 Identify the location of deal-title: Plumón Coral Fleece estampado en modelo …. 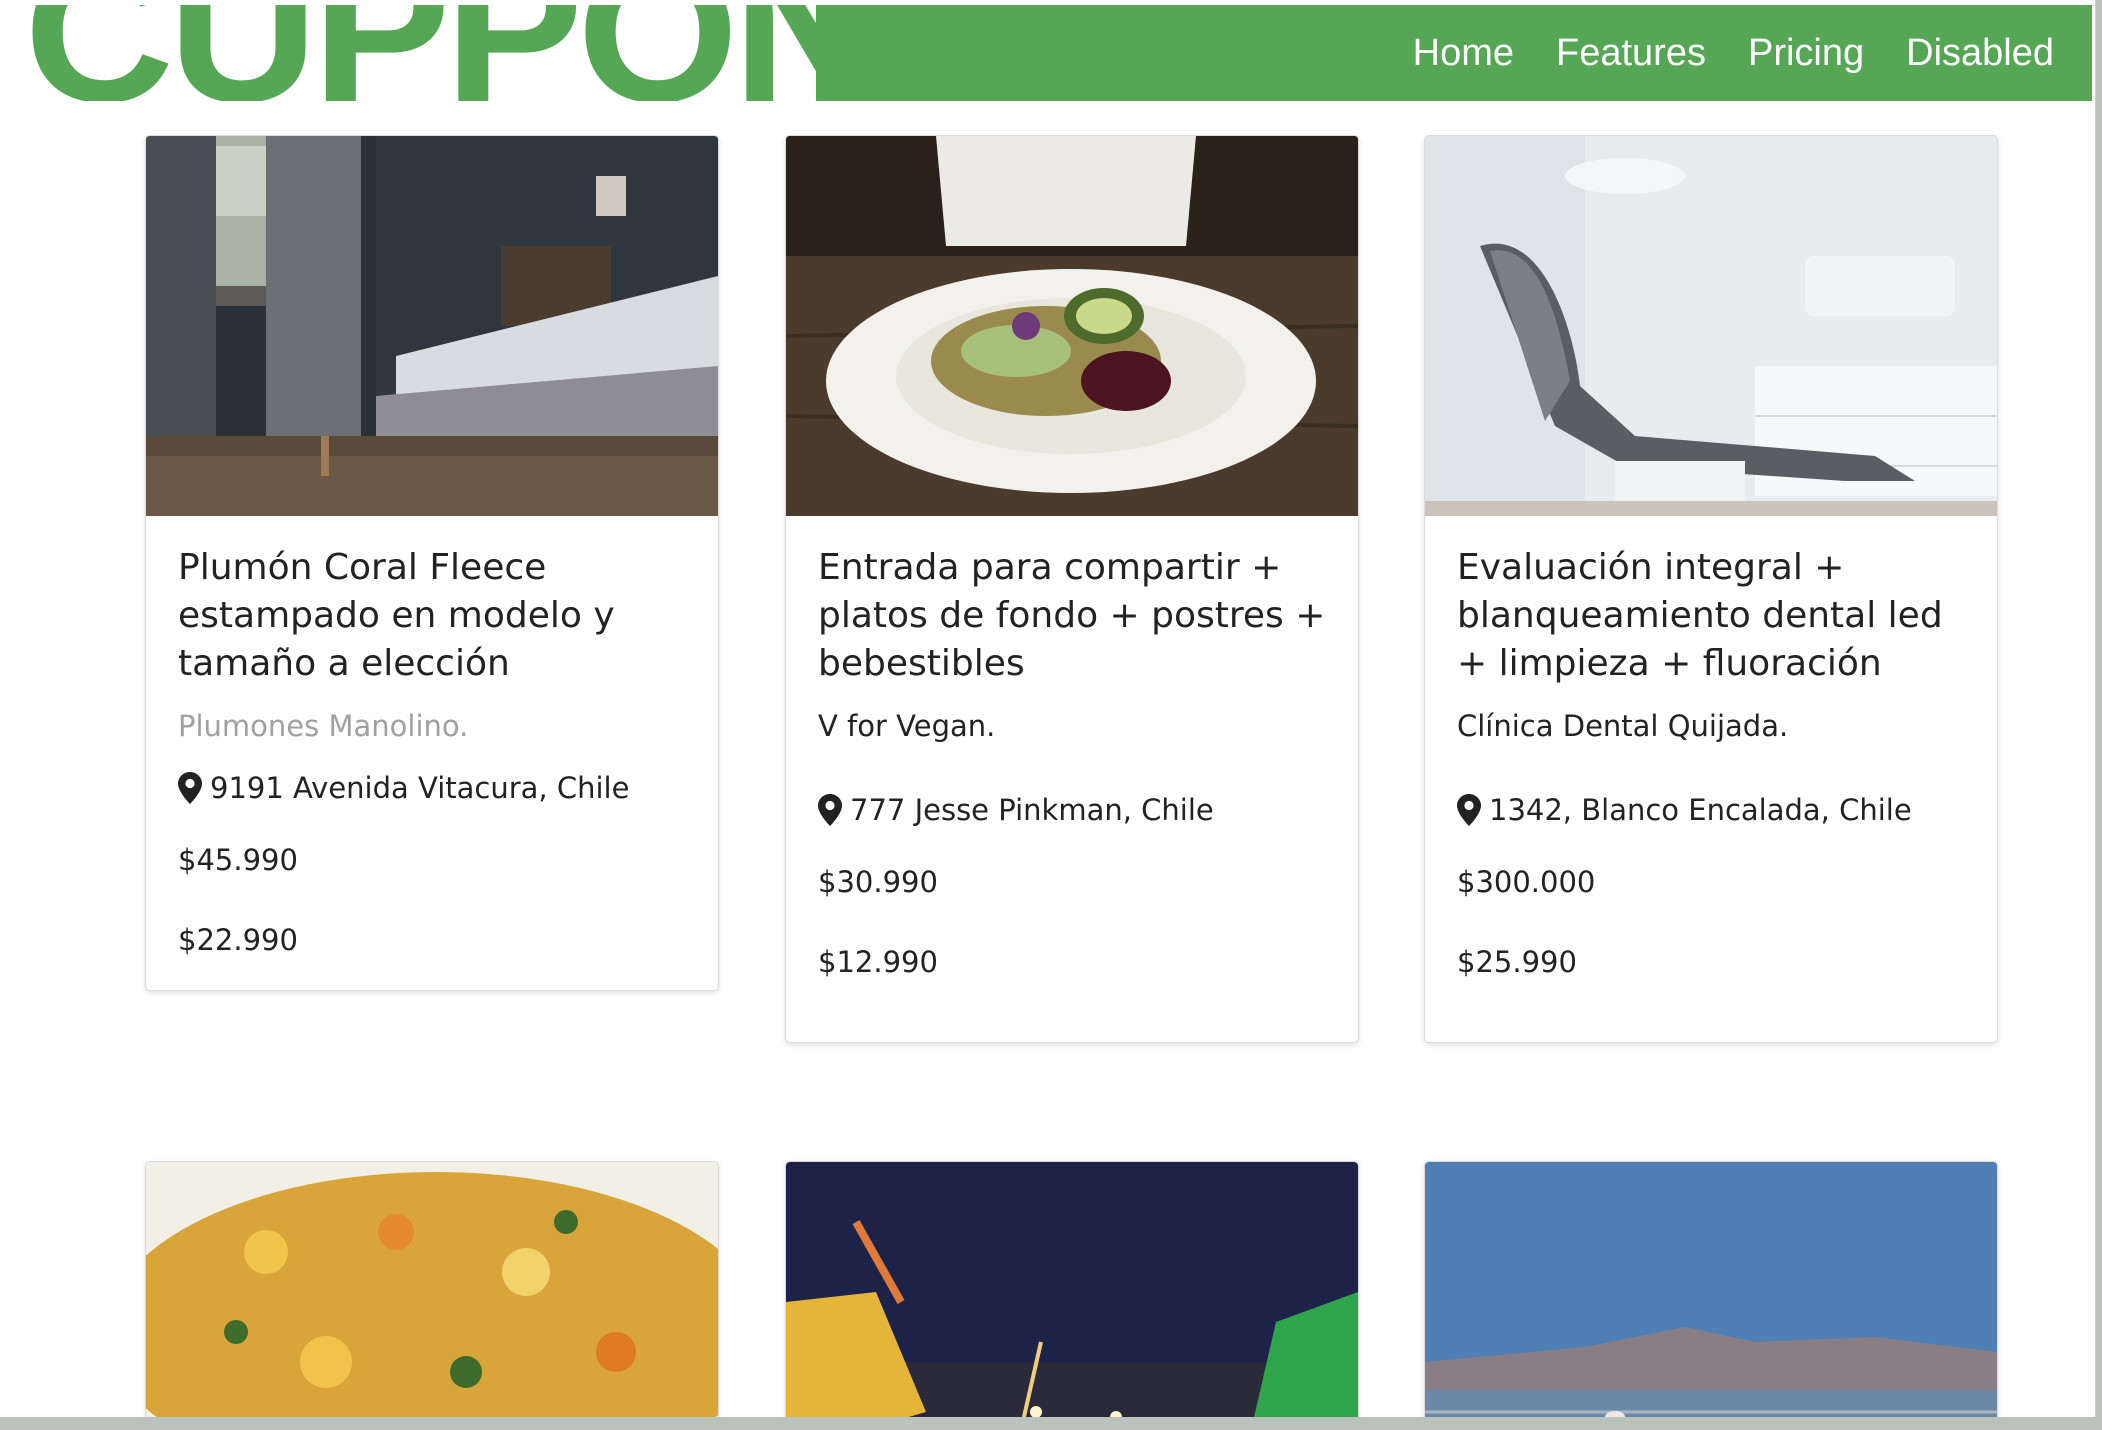
(432, 616).